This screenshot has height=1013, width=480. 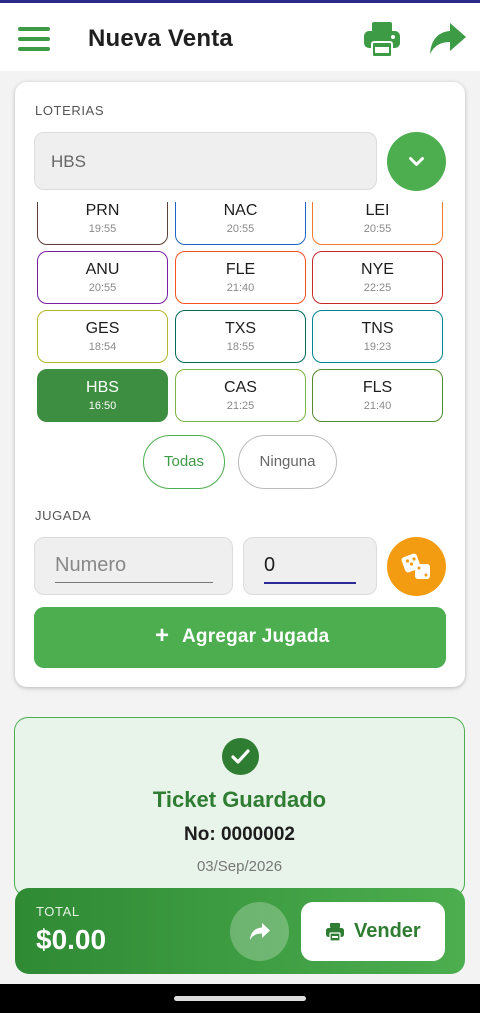 I want to click on home-indicator, so click(x=240, y=998).